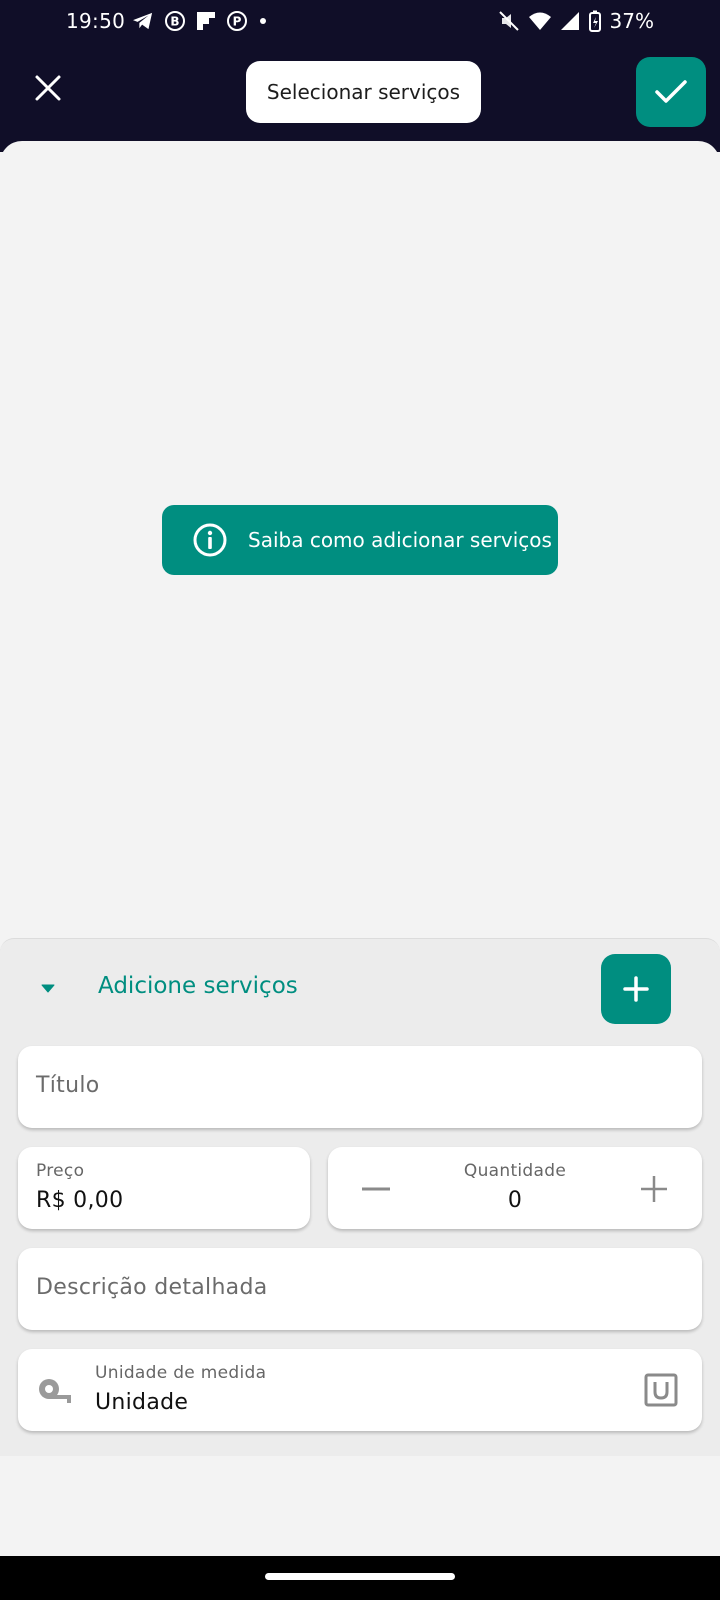 The width and height of the screenshot is (720, 1600). What do you see at coordinates (206, 21) in the screenshot?
I see `flipboard-icon` at bounding box center [206, 21].